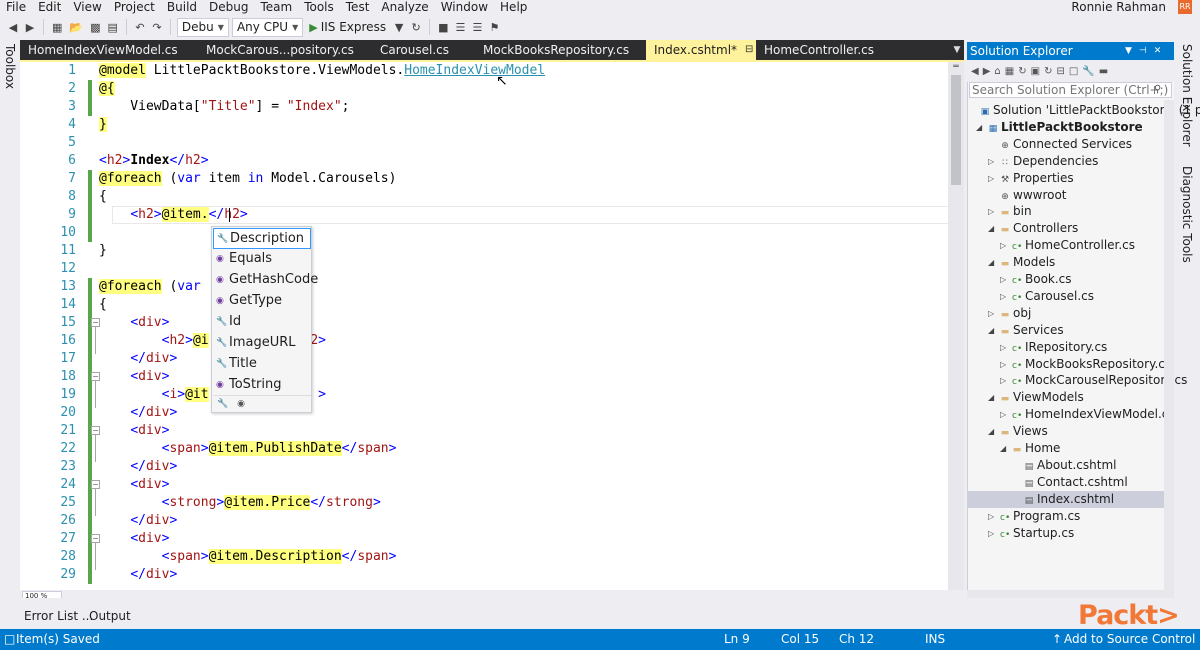  What do you see at coordinates (975, 71) in the screenshot?
I see `back-icon: ◀` at bounding box center [975, 71].